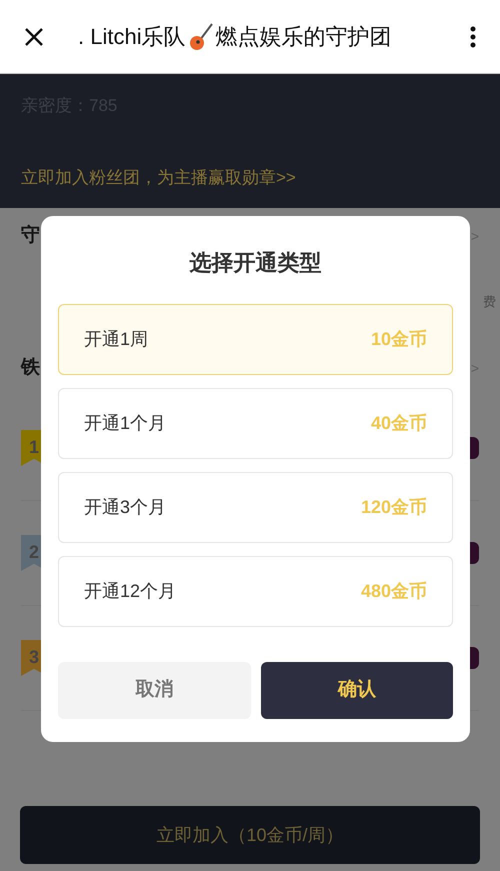 This screenshot has height=871, width=500. What do you see at coordinates (132, 37) in the screenshot?
I see `page-title: . Litchi乐队` at bounding box center [132, 37].